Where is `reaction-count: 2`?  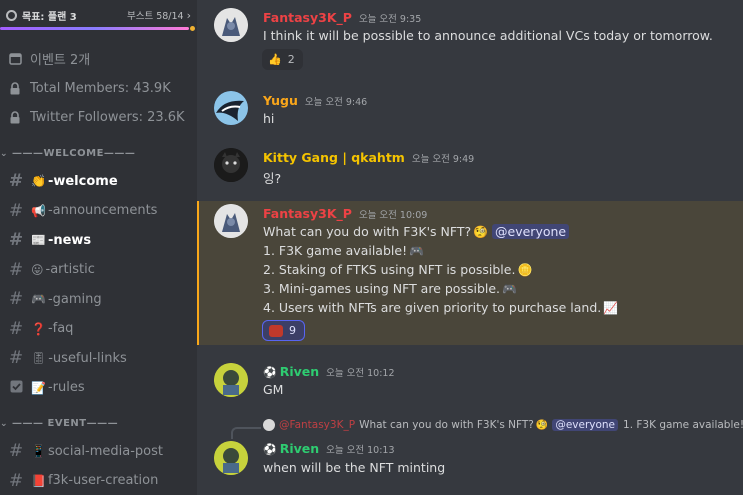 reaction-count: 2 is located at coordinates (291, 59).